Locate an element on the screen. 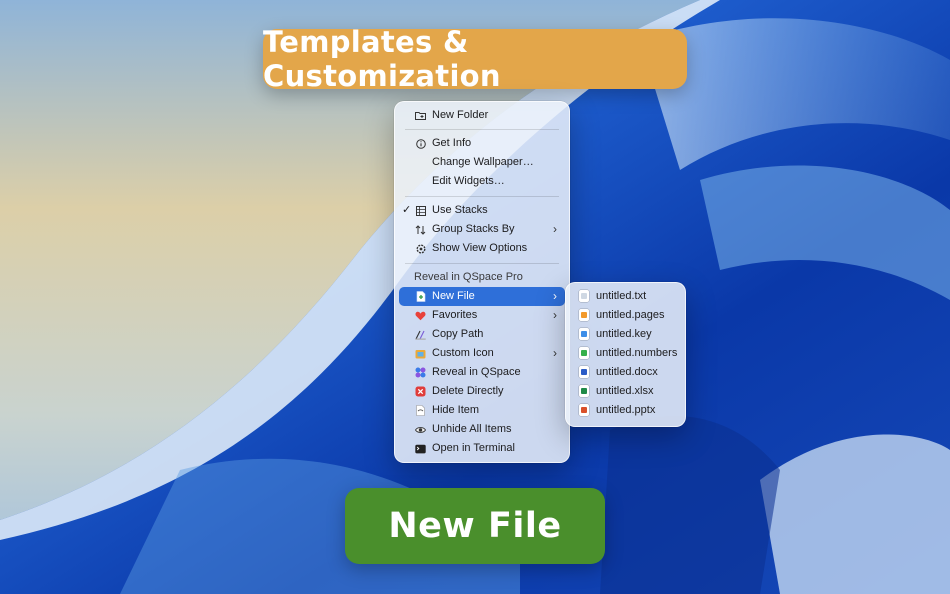 The width and height of the screenshot is (950, 594). submenu-item-untitled-pages: untitled.pages is located at coordinates (626, 315).